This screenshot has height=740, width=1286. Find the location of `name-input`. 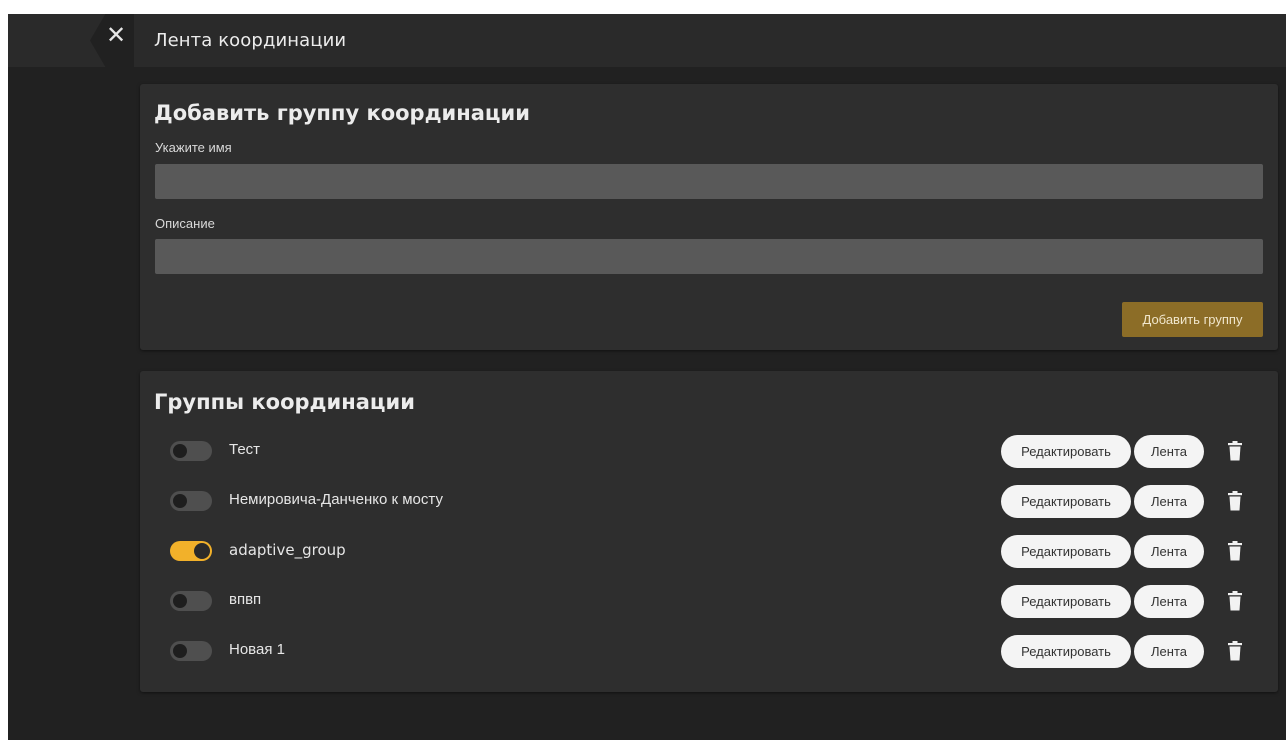

name-input is located at coordinates (709, 181).